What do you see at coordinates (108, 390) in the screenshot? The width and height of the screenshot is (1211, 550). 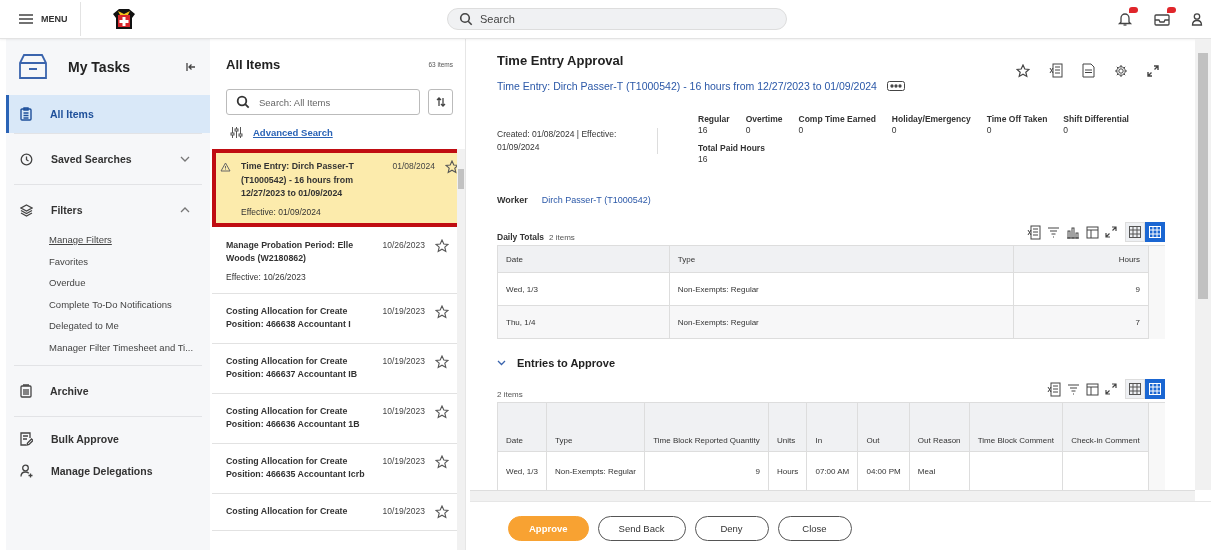 I see `sidebar-item: Archive` at bounding box center [108, 390].